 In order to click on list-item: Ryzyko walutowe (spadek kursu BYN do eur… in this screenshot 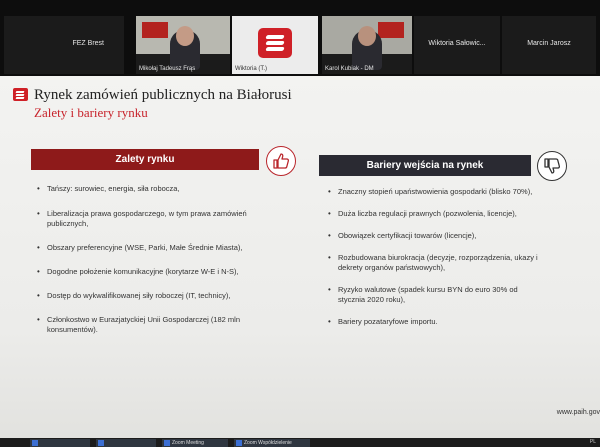, I will do `click(433, 295)`.